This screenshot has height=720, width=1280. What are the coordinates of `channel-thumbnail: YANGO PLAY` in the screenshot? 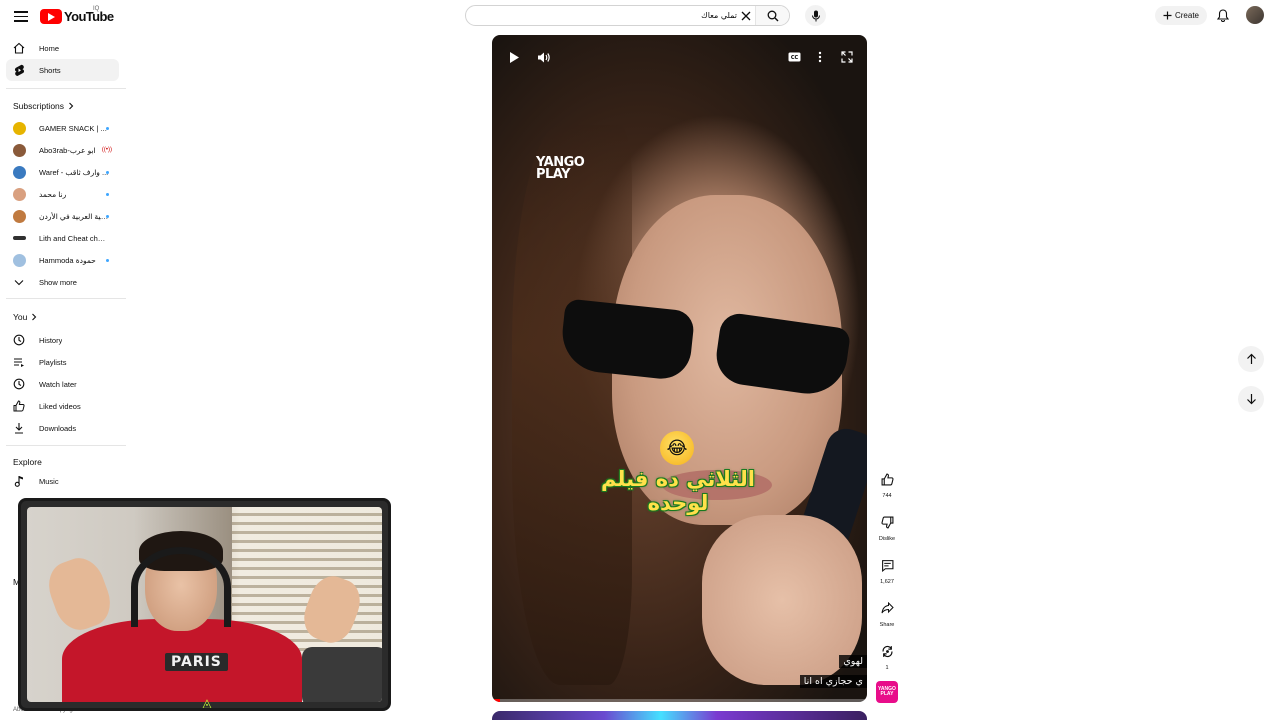 It's located at (887, 692).